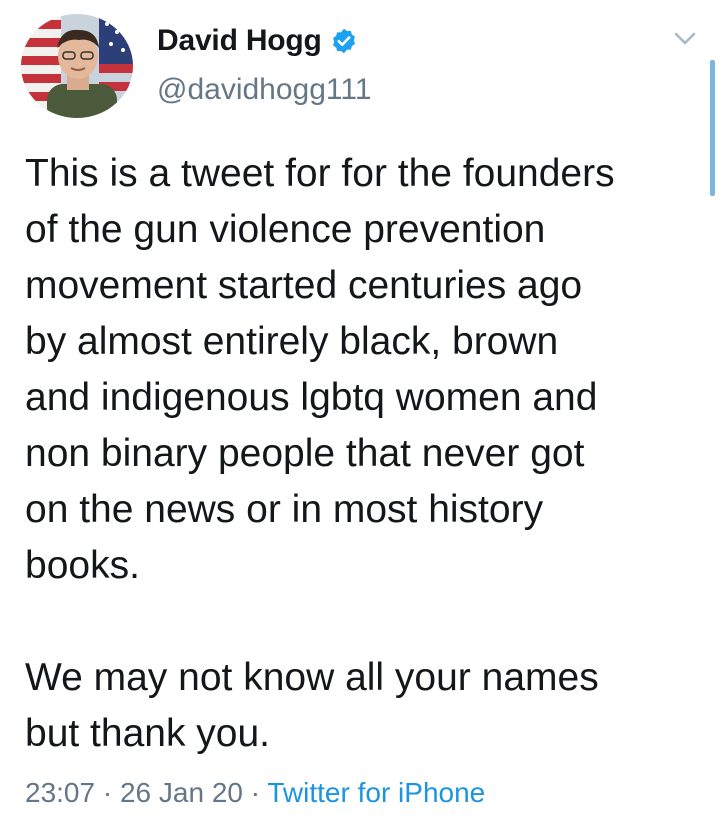 The width and height of the screenshot is (720, 832). Describe the element at coordinates (685, 41) in the screenshot. I see `chevron-down-icon` at that location.